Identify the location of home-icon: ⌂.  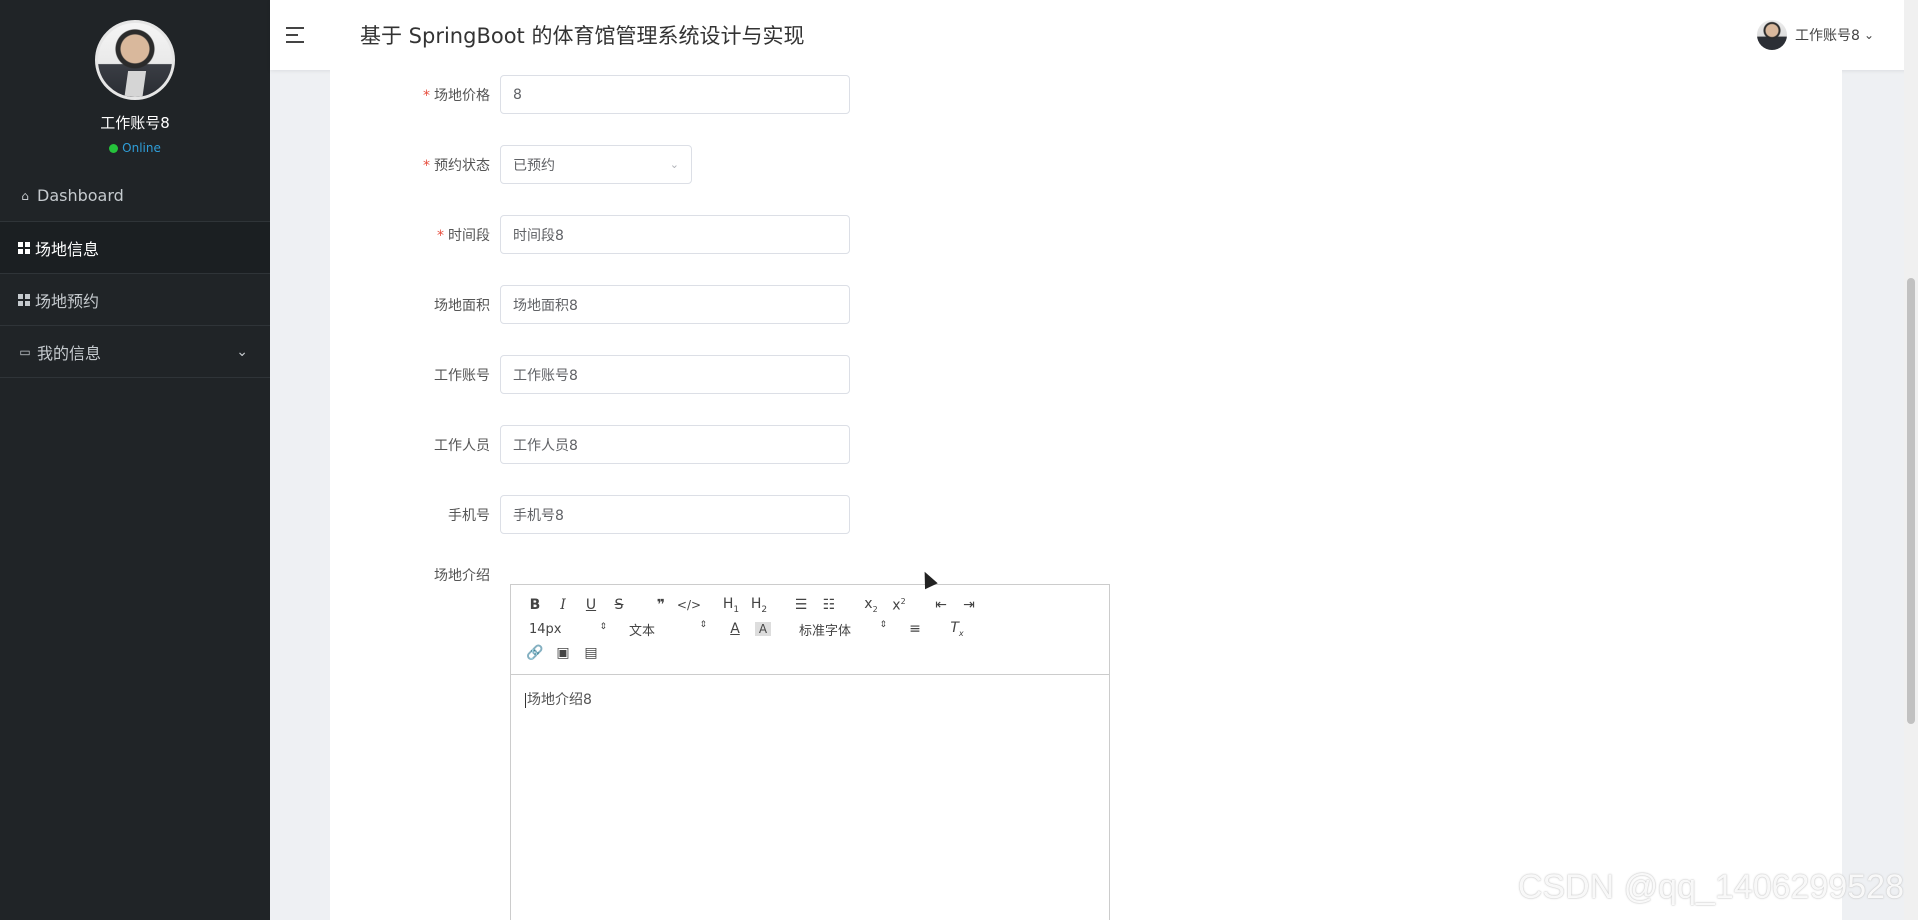
(25, 195).